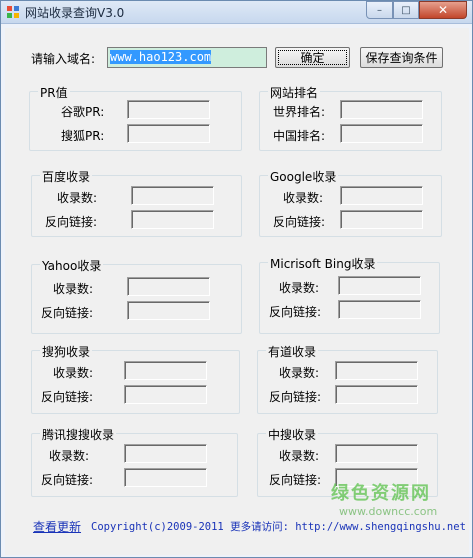 The width and height of the screenshot is (473, 558). I want to click on youdao-backlink-label: 反向链接:, so click(295, 397).